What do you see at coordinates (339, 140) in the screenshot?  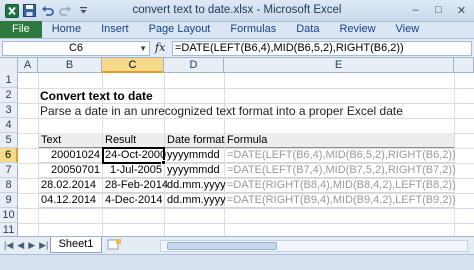 I see `table-header-formula: Formula` at bounding box center [339, 140].